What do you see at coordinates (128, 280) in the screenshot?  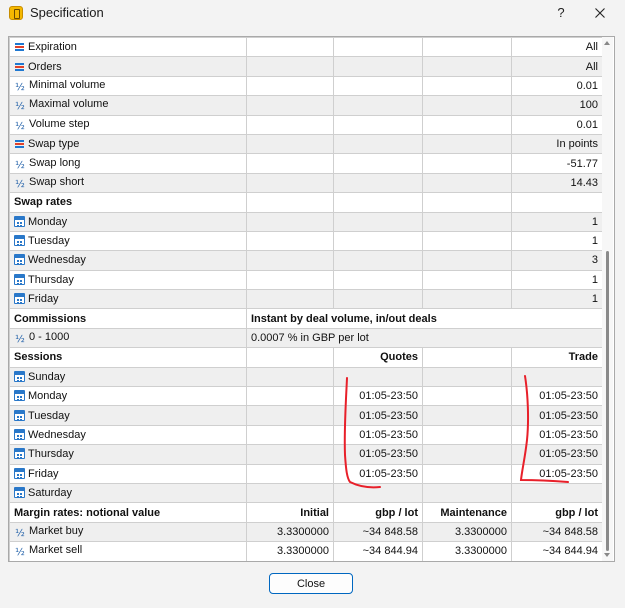 I see `row-name-cell: Thursday` at bounding box center [128, 280].